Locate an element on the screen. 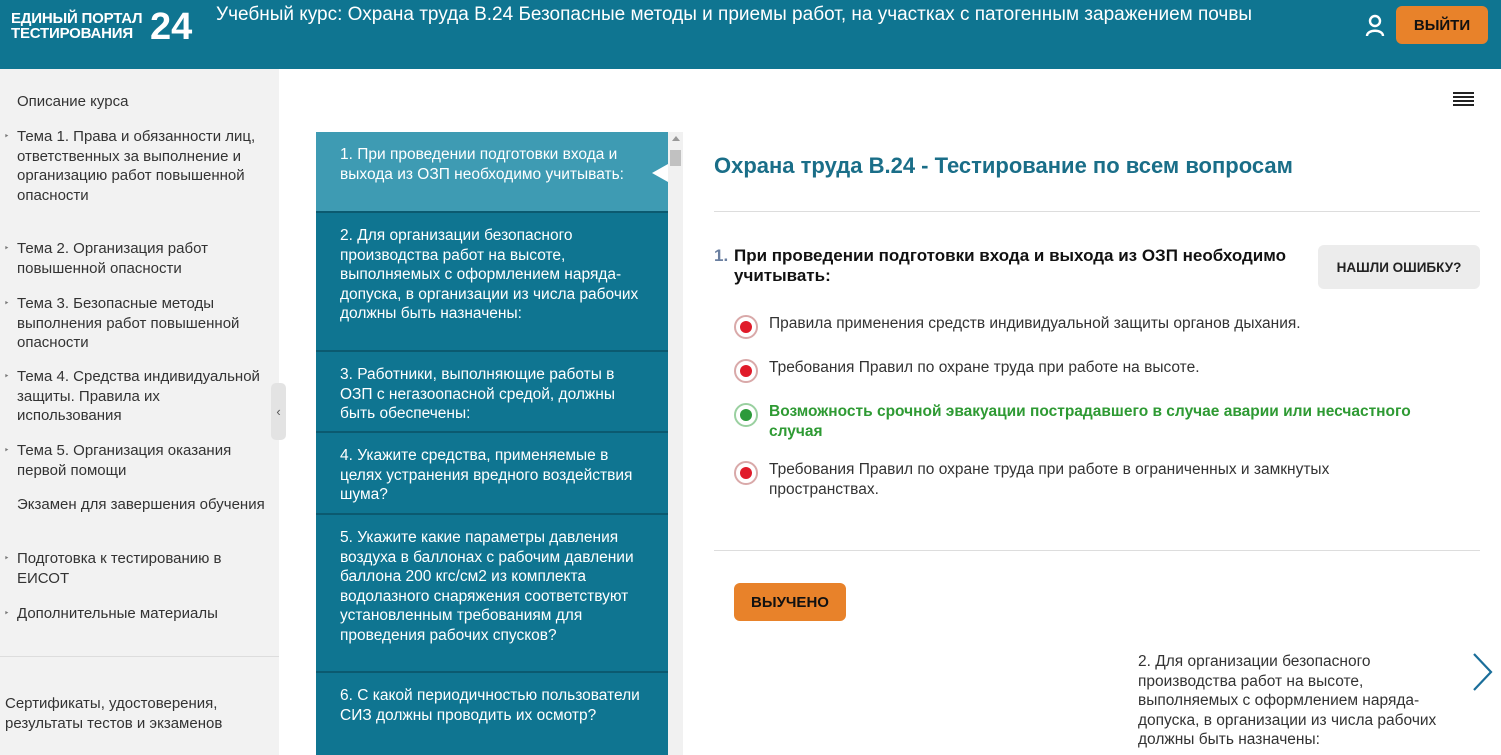 This screenshot has width=1501, height=755. sidebar-item-label: Описание курса is located at coordinates (73, 101).